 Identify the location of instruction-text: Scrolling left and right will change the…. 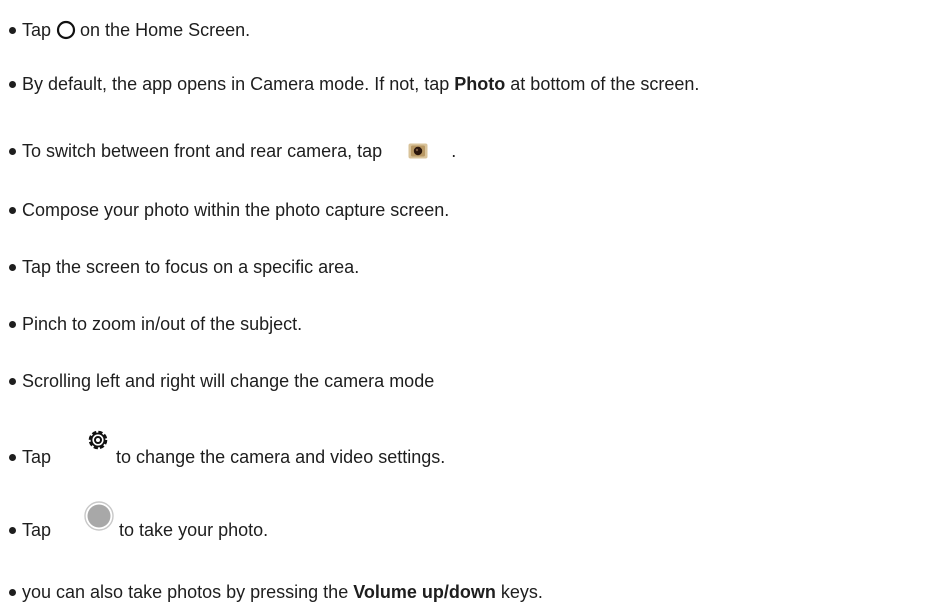
(228, 381).